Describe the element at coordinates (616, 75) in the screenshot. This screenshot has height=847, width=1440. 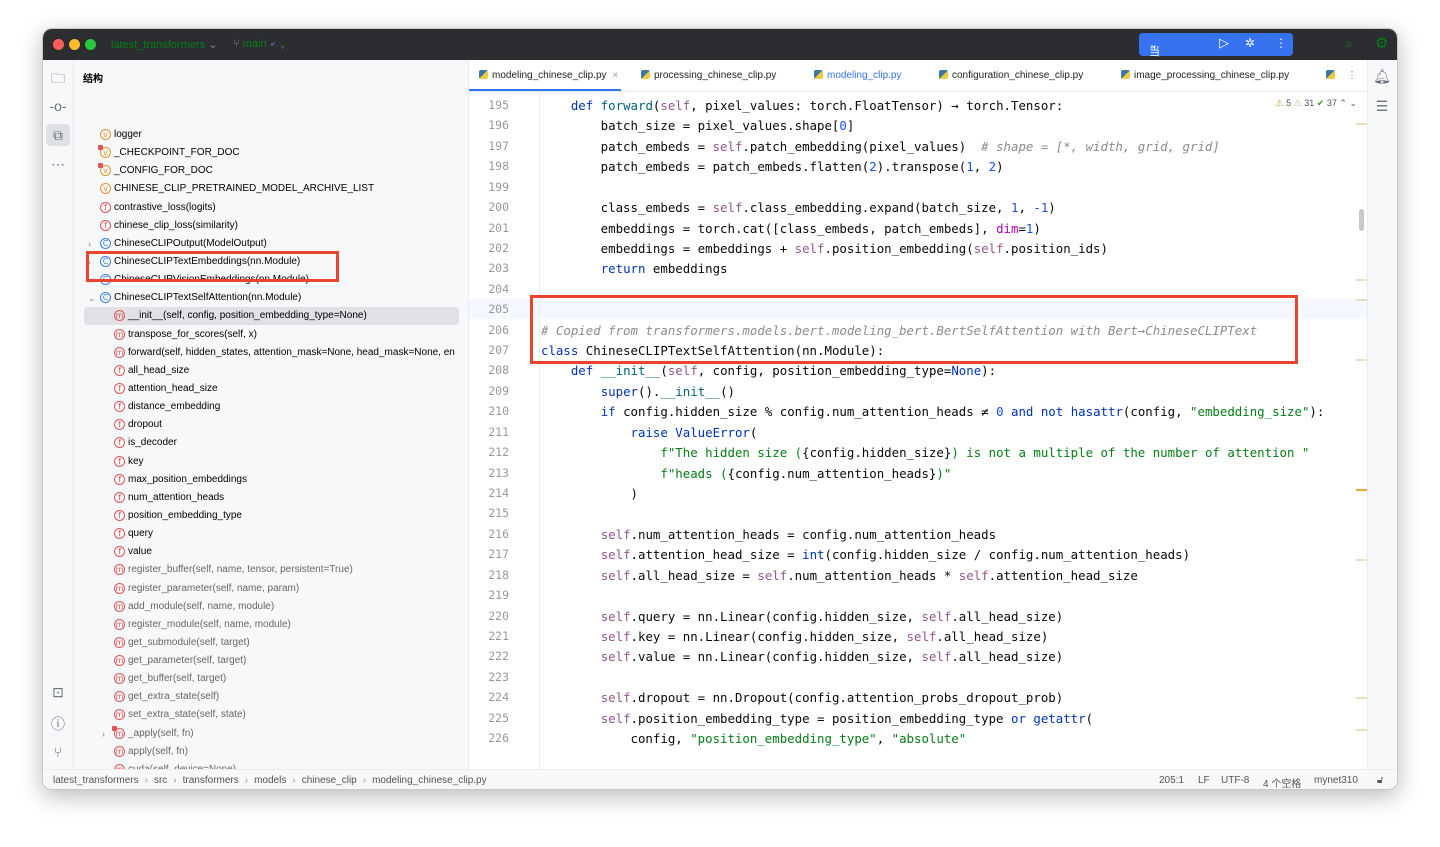
I see `close-tab-icon: ×` at that location.